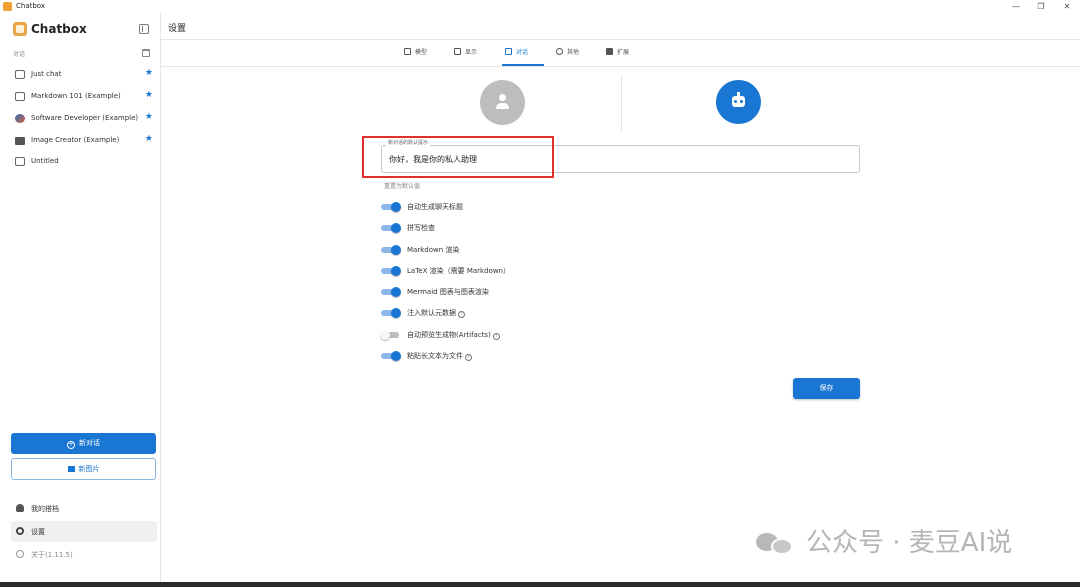 Image resolution: width=1080 pixels, height=587 pixels. I want to click on tab-other: 其他, so click(567, 53).